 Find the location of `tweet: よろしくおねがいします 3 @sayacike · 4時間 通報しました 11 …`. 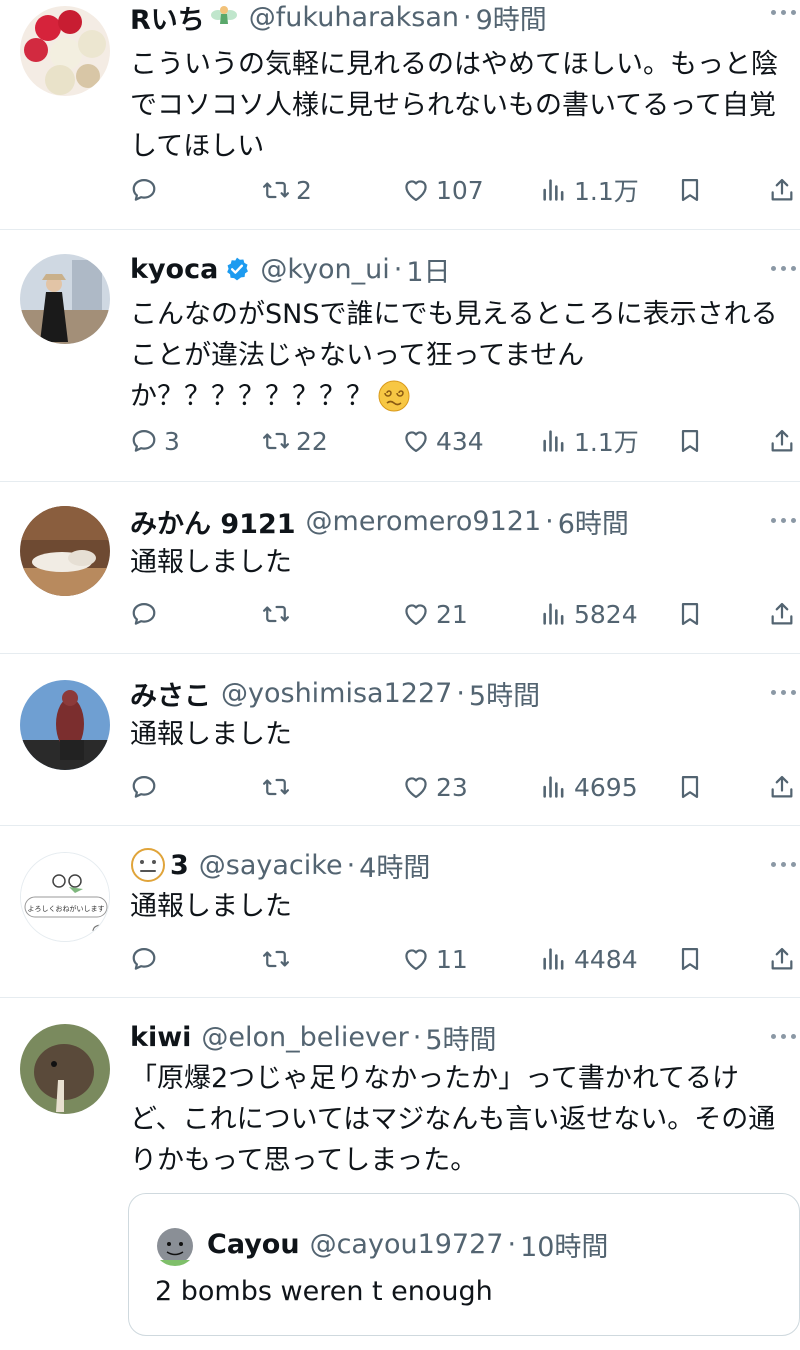

tweet: よろしくおねがいします 3 @sayacike · 4時間 通報しました 11 … is located at coordinates (400, 912).